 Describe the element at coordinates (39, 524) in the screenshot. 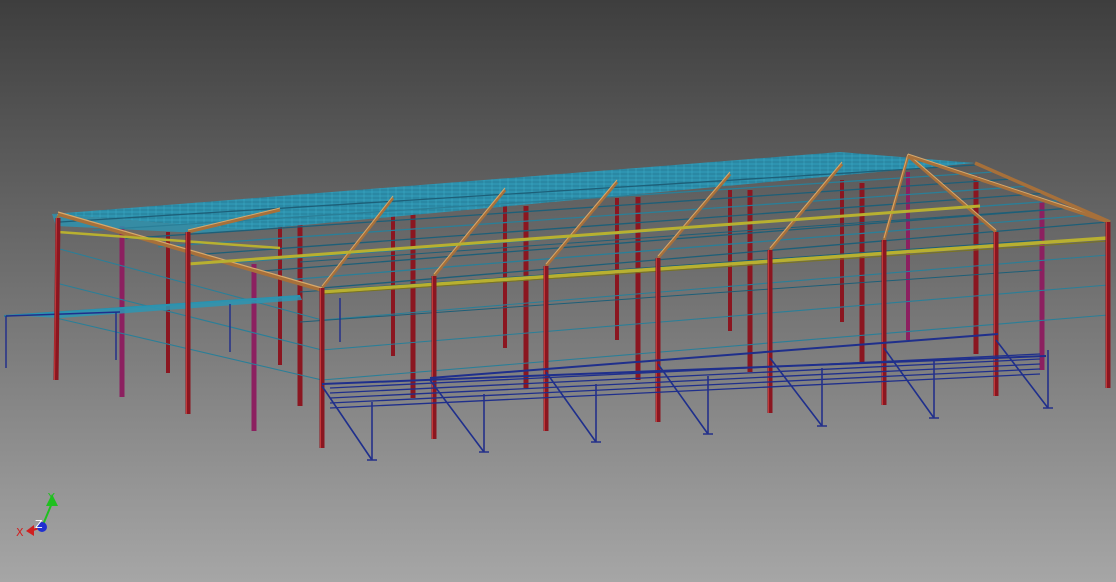

I see `axis-z-label: Z` at that location.